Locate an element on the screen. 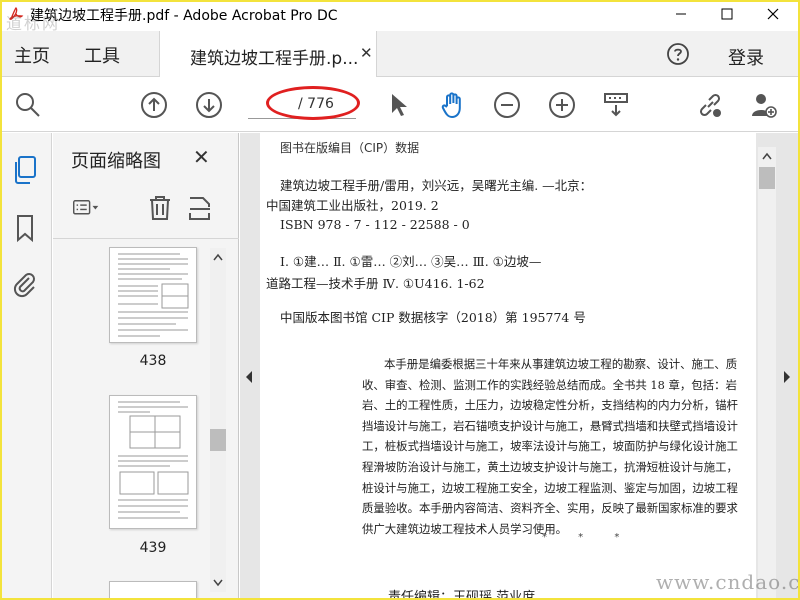  document-scrollbar is located at coordinates (767, 372).